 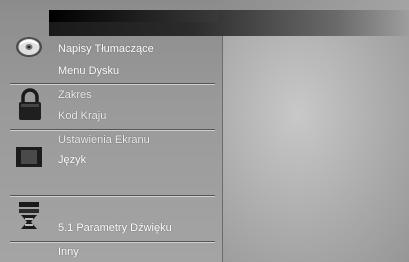 I want to click on screen-icon, so click(x=29, y=159).